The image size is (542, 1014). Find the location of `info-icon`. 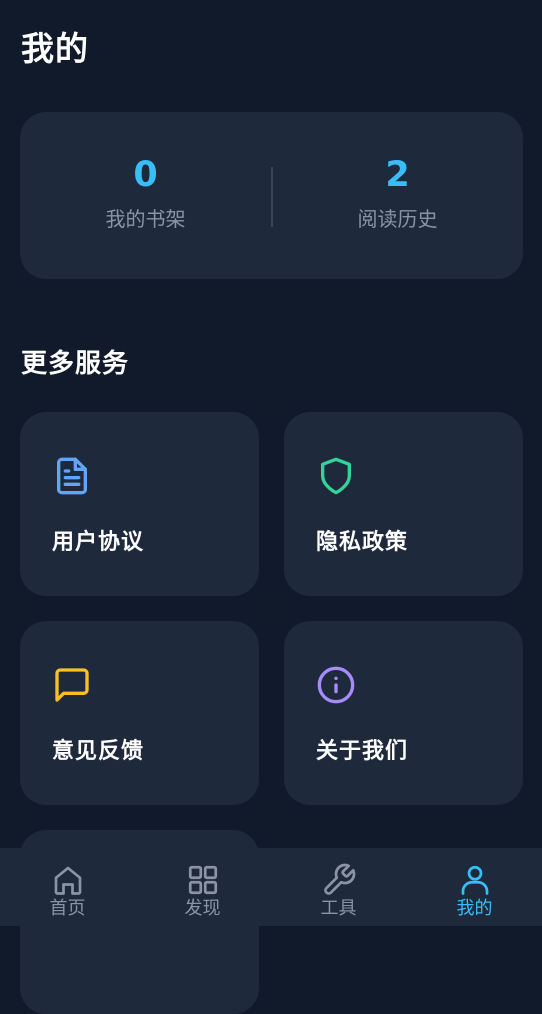

info-icon is located at coordinates (336, 685).